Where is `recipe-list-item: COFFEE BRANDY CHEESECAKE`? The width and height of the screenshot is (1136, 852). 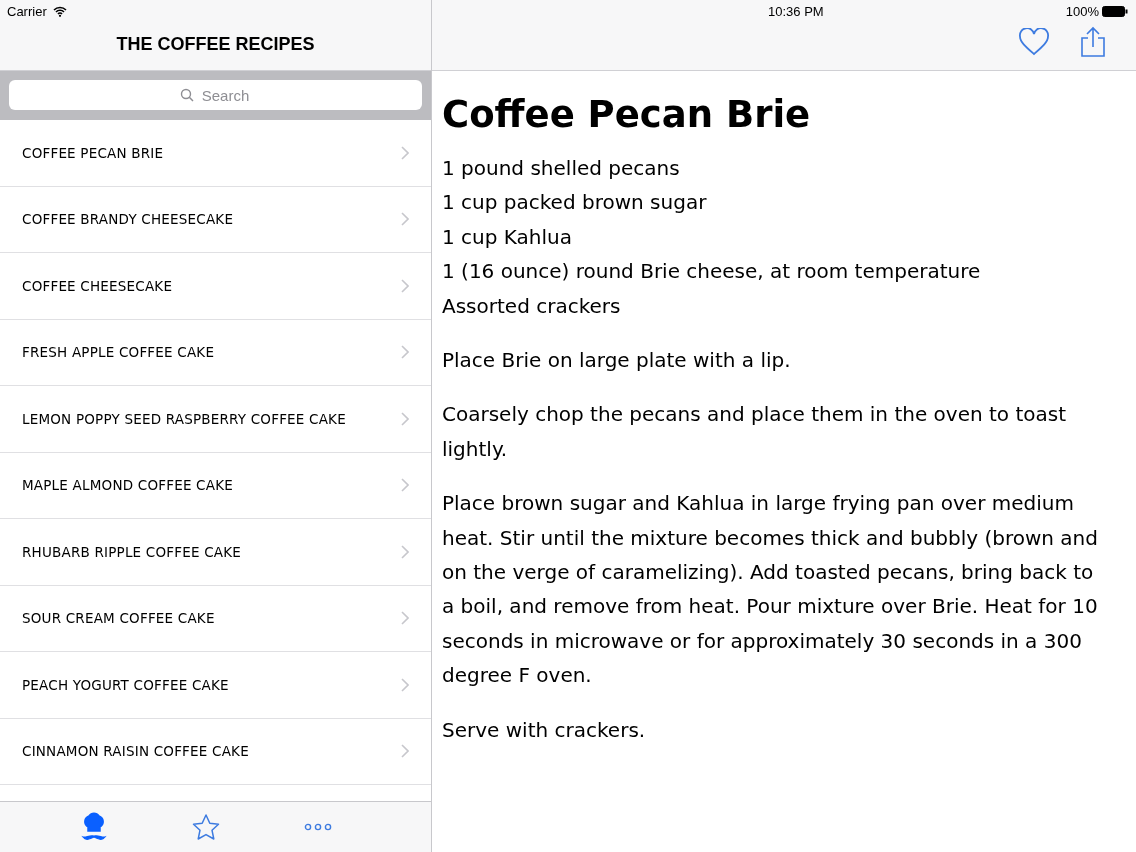
recipe-list-item: COFFEE BRANDY CHEESECAKE is located at coordinates (215, 219).